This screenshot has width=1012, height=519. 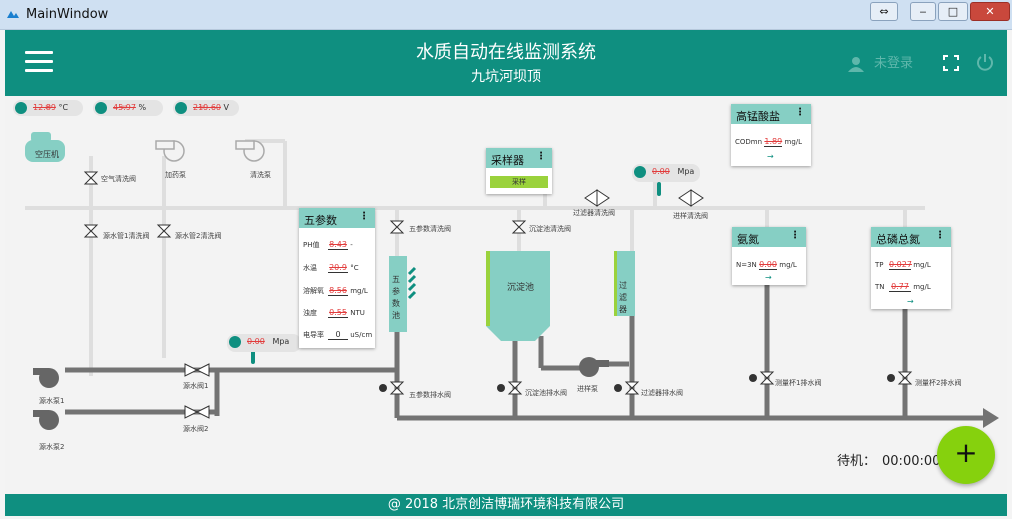 I want to click on tptn-header: 总磷总氮 ⋮, so click(x=911, y=237).